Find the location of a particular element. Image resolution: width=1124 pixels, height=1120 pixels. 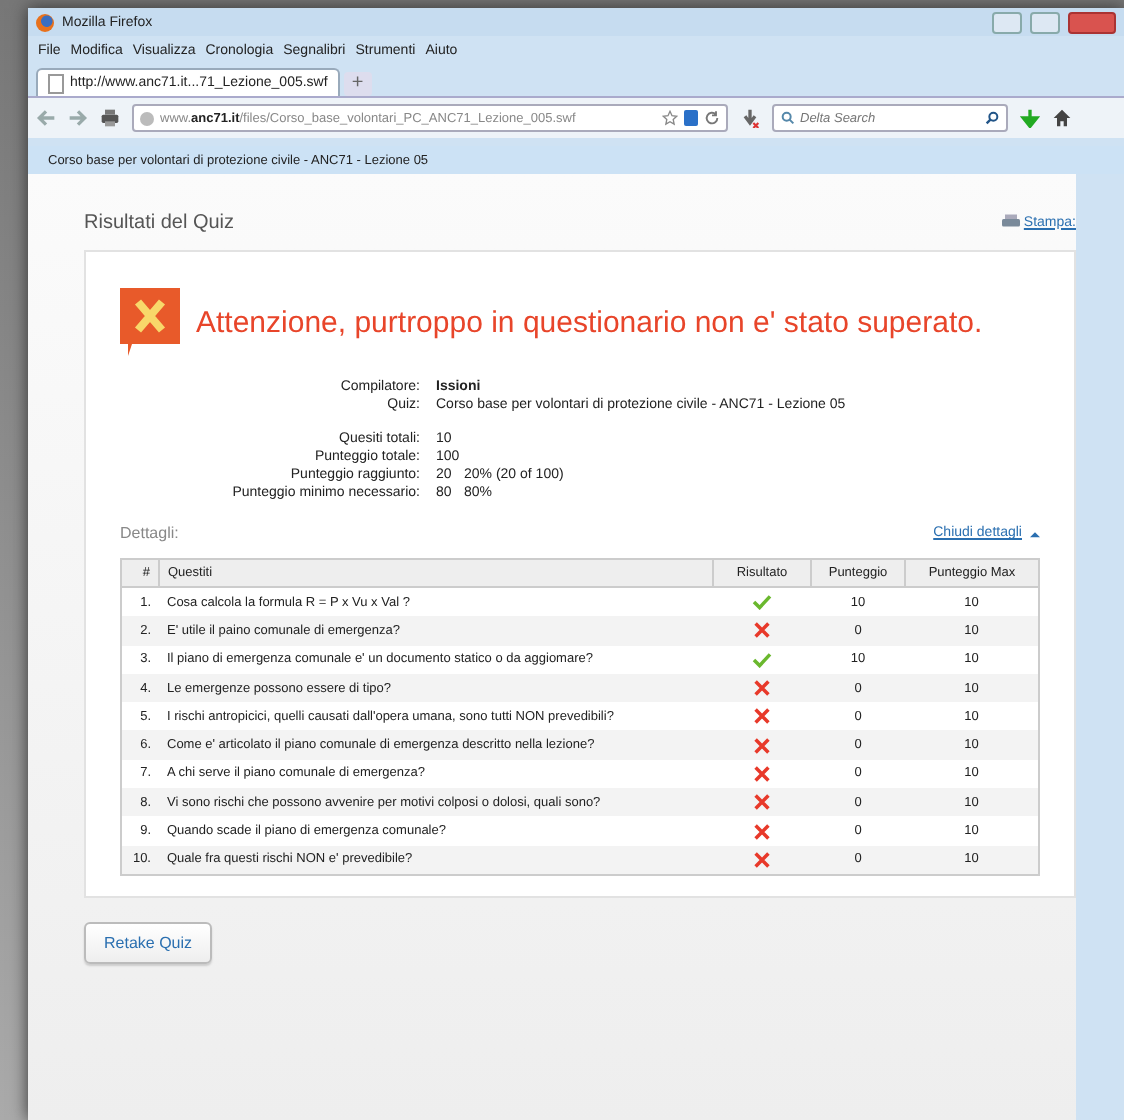

error-x-icon is located at coordinates (150, 322).